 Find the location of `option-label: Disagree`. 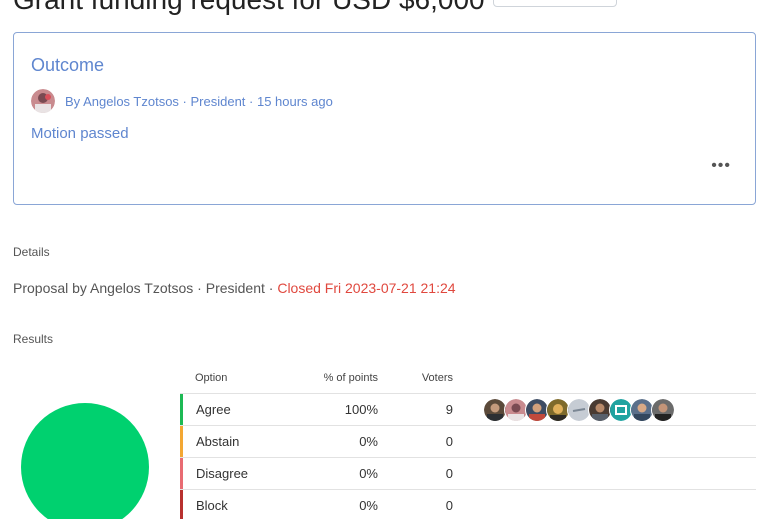

option-label: Disagree is located at coordinates (222, 473).